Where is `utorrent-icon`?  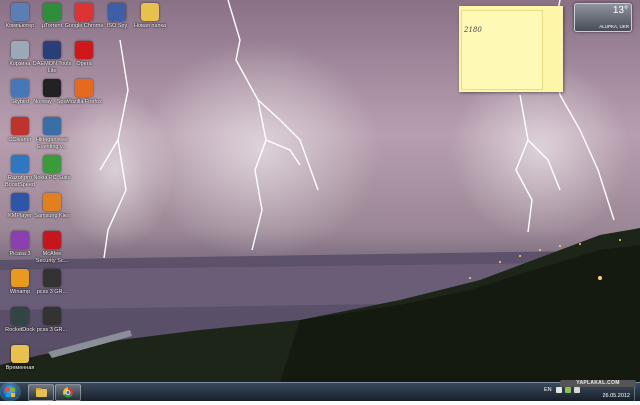
utorrent-icon is located at coordinates (52, 12).